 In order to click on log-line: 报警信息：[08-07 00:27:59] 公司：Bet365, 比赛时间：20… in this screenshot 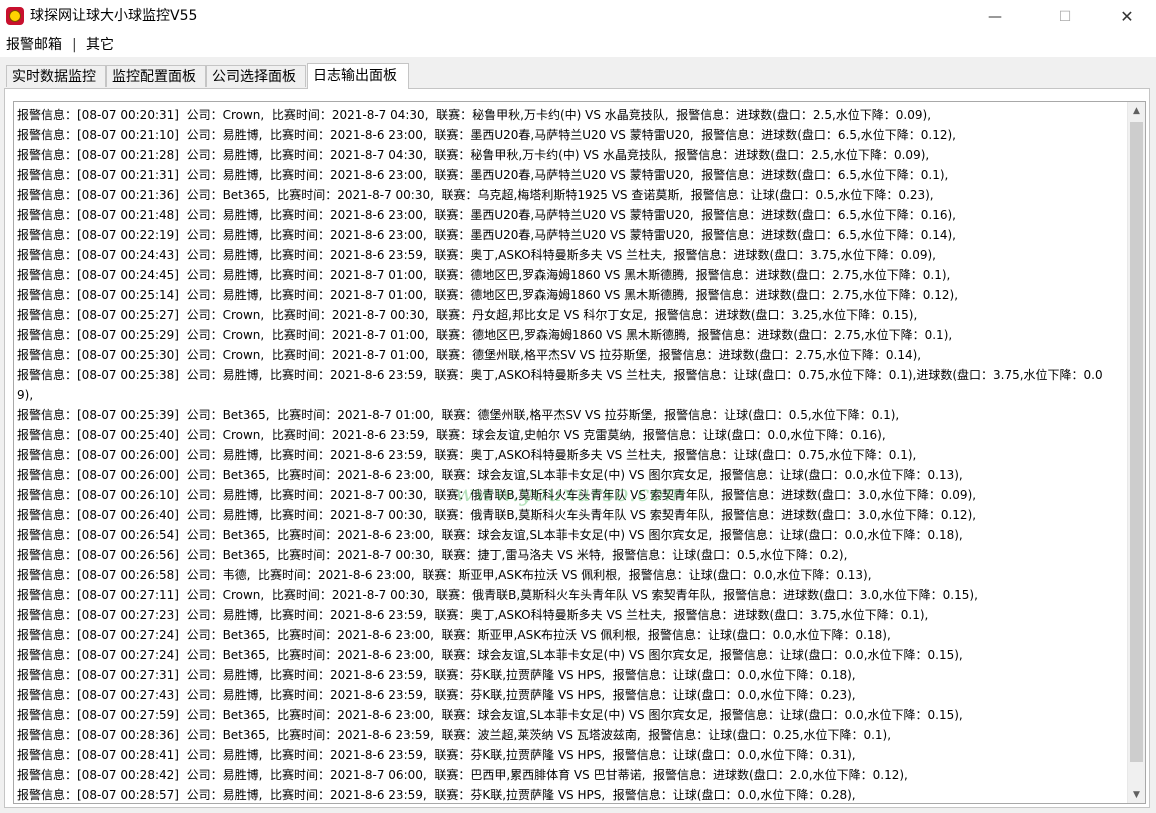, I will do `click(490, 715)`.